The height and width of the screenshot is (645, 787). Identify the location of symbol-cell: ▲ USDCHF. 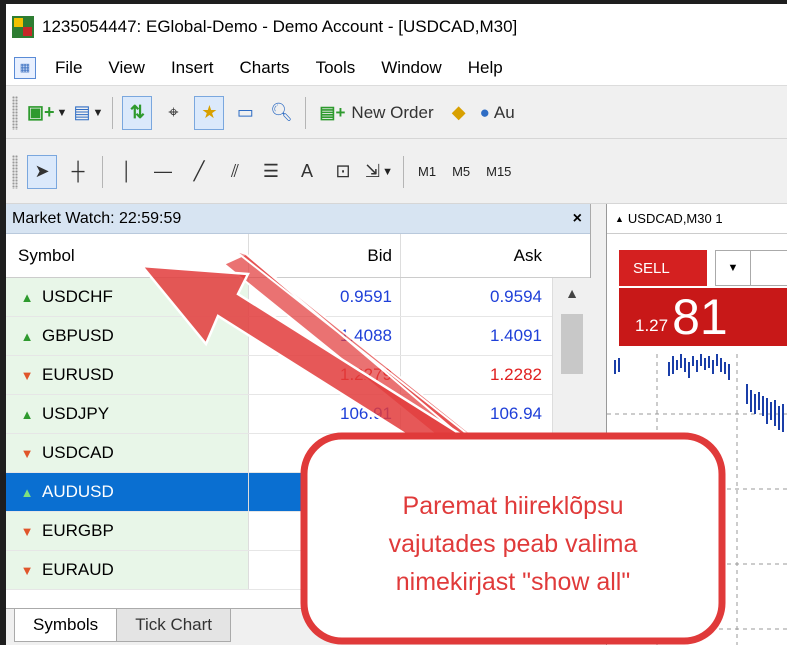
(127, 297).